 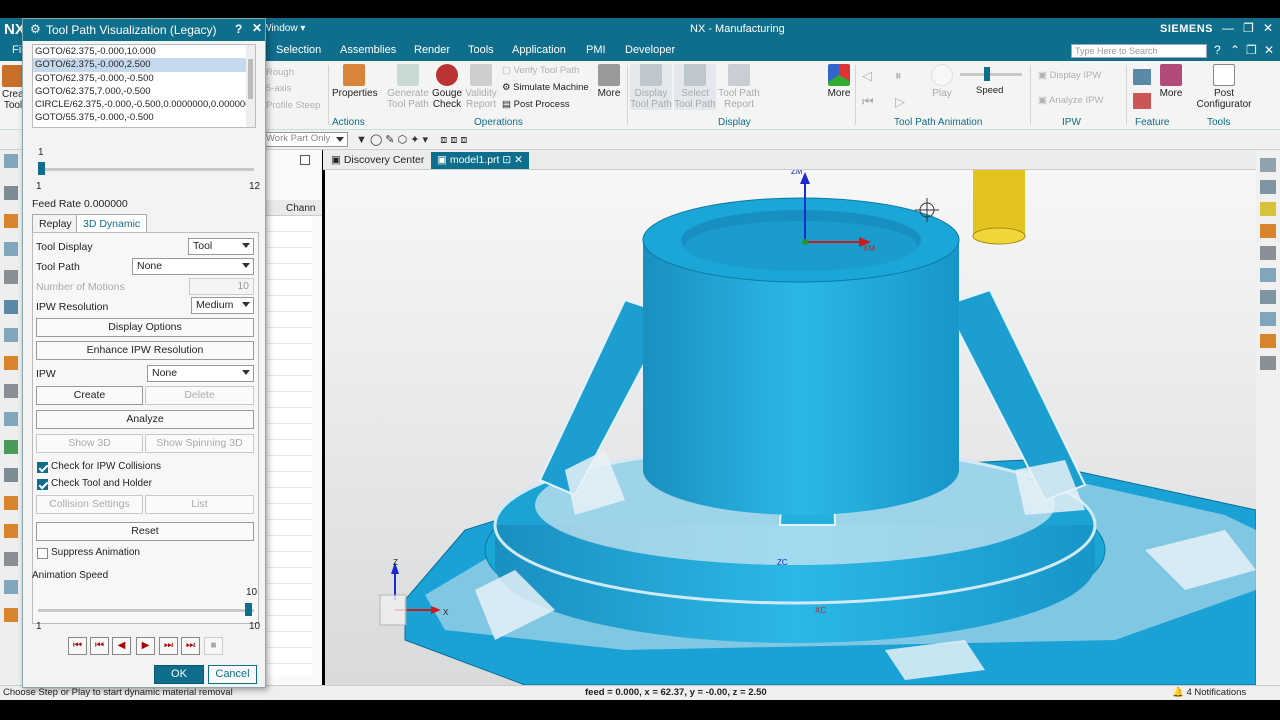 What do you see at coordinates (898, 76) in the screenshot?
I see `pause-icon: ⏸` at bounding box center [898, 76].